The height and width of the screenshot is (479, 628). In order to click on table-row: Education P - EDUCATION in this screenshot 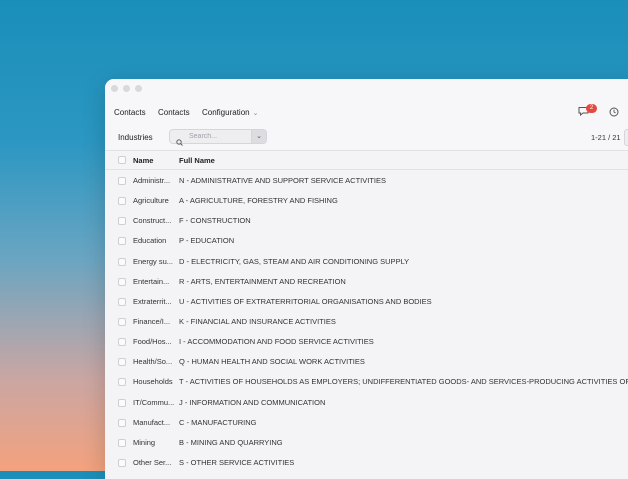, I will do `click(366, 240)`.